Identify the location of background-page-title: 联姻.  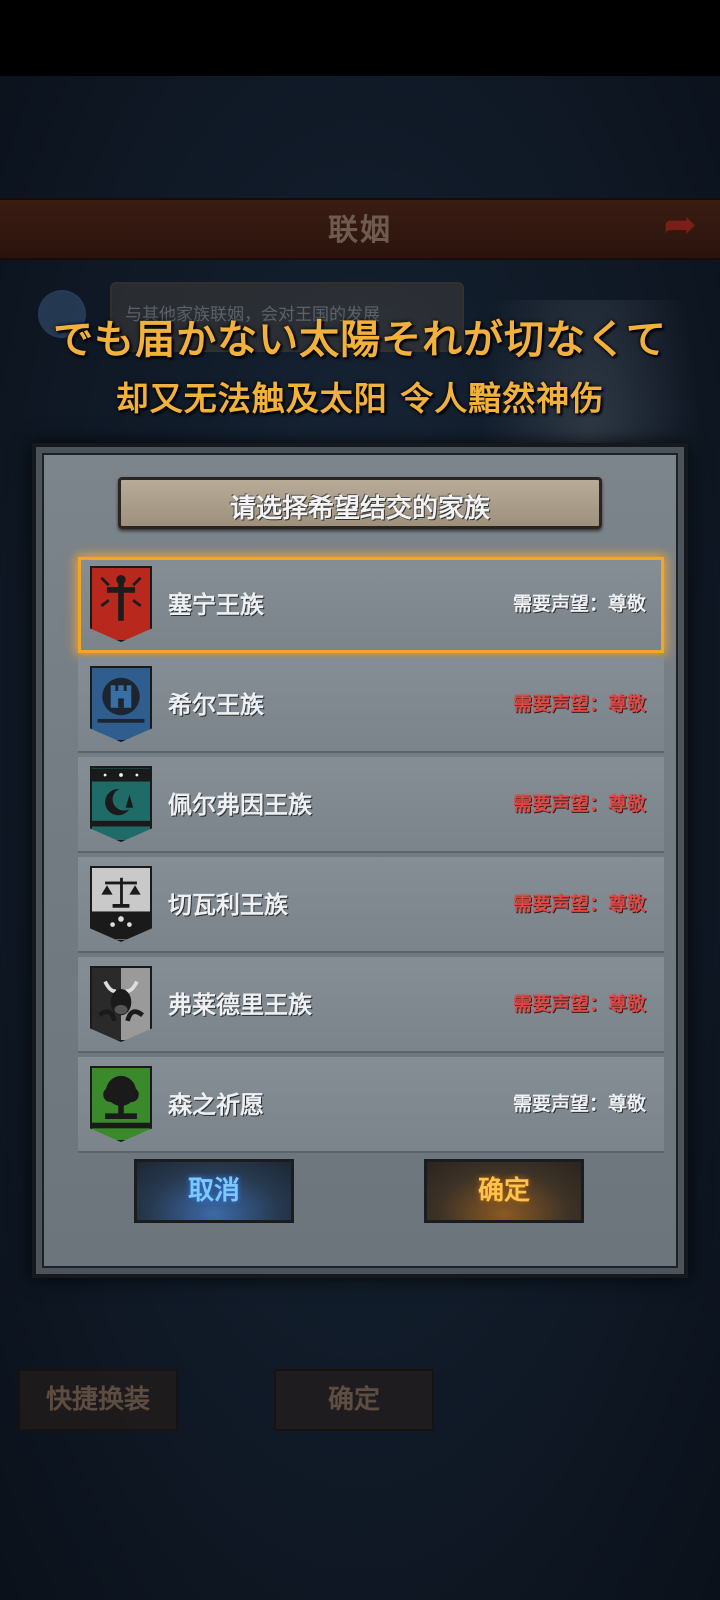
(360, 230).